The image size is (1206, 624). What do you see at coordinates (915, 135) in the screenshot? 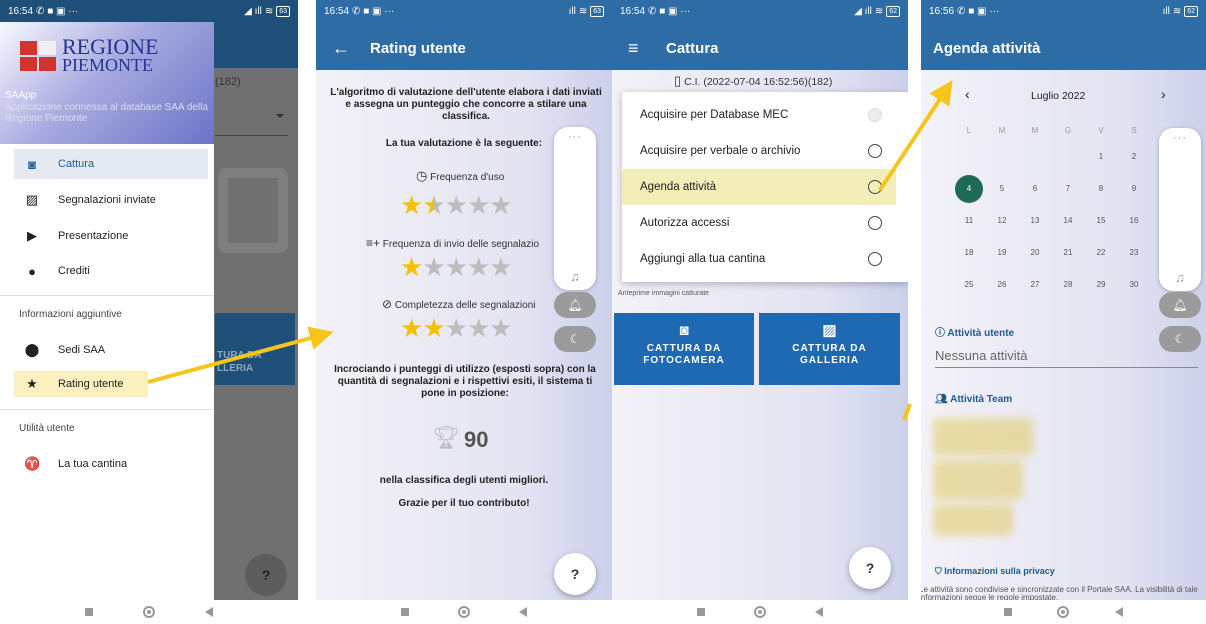
I see `arrow-to-agenda` at bounding box center [915, 135].